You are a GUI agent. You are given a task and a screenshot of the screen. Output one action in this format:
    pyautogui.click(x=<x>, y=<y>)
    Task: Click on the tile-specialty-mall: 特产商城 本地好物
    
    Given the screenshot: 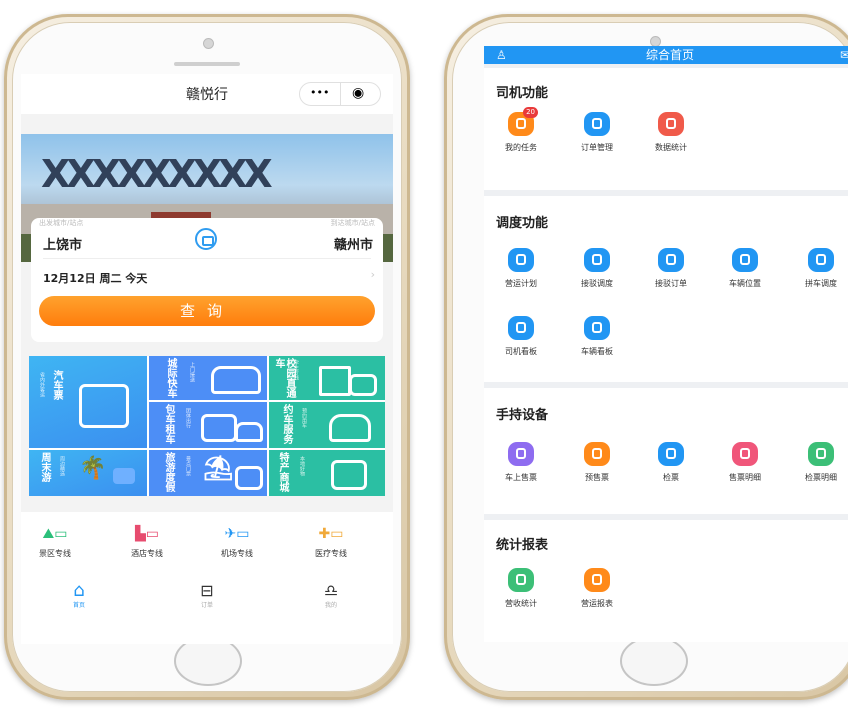 What is the action you would take?
    pyautogui.click(x=327, y=473)
    